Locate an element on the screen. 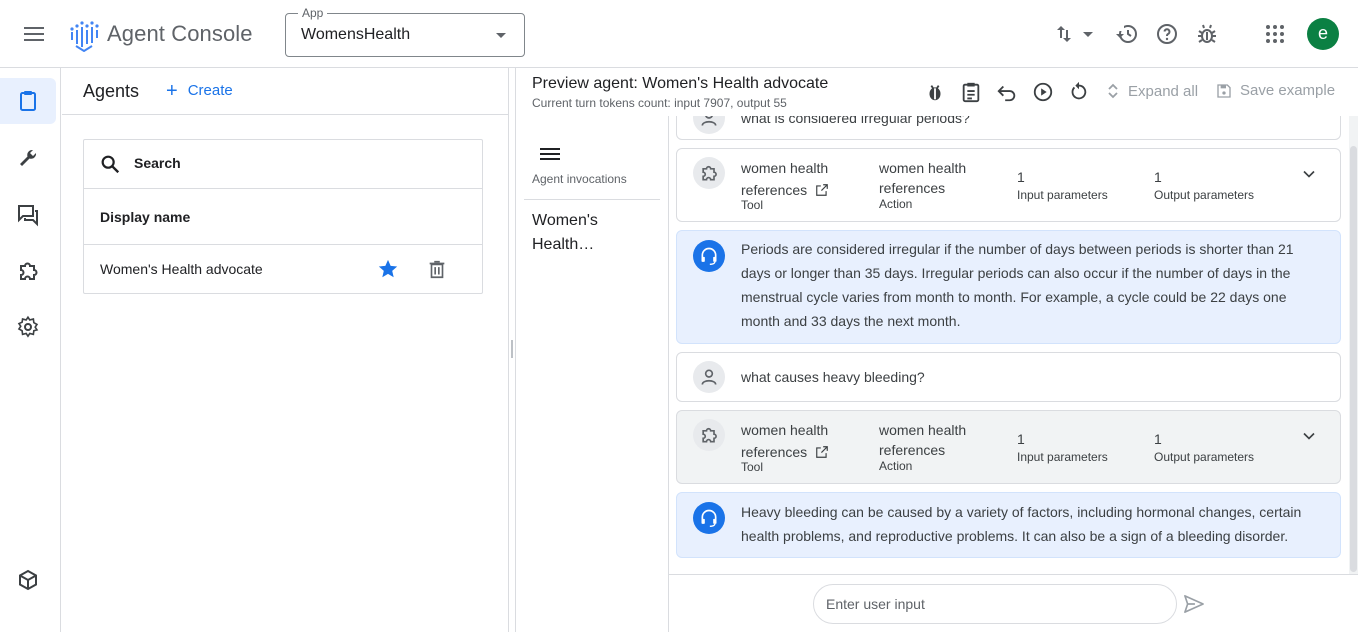 The height and width of the screenshot is (632, 1358). scrollbar-thumb is located at coordinates (1353, 359).